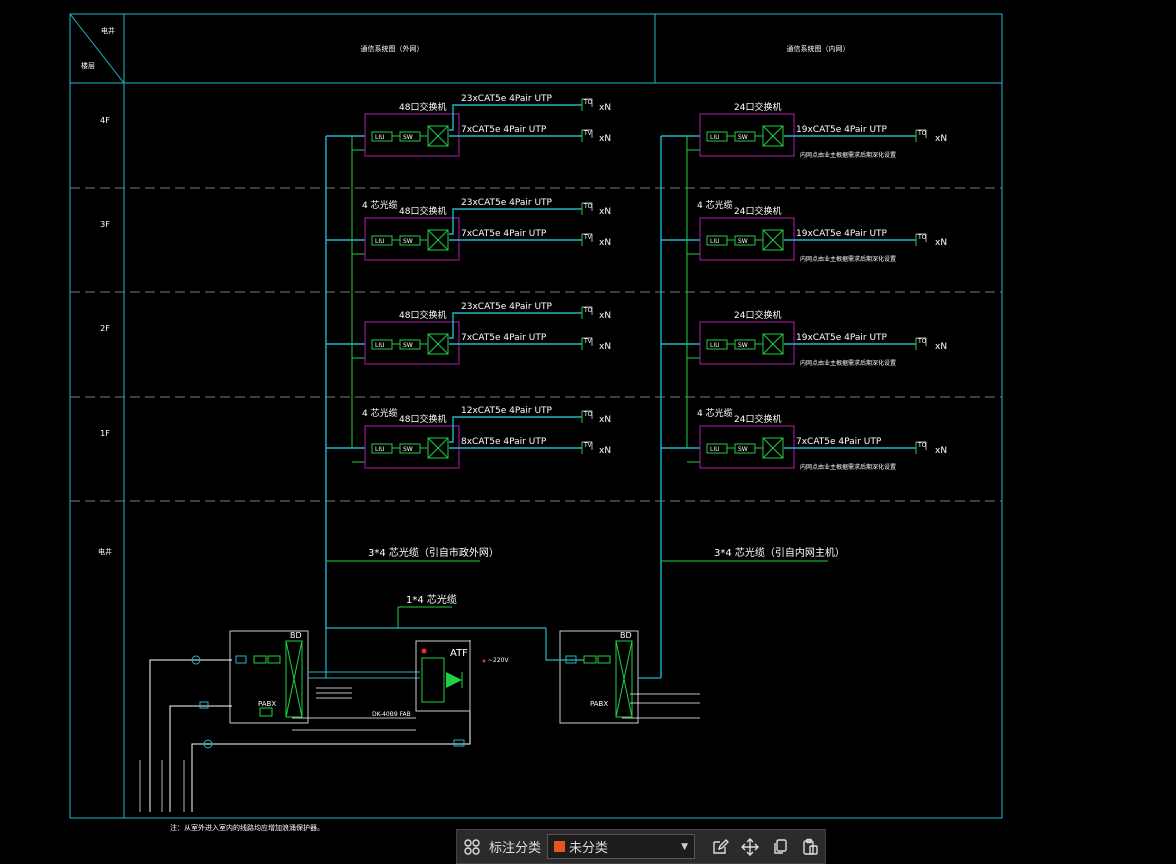 The width and height of the screenshot is (1176, 864). Describe the element at coordinates (589, 848) in the screenshot. I see `category-value: 未分类` at that location.